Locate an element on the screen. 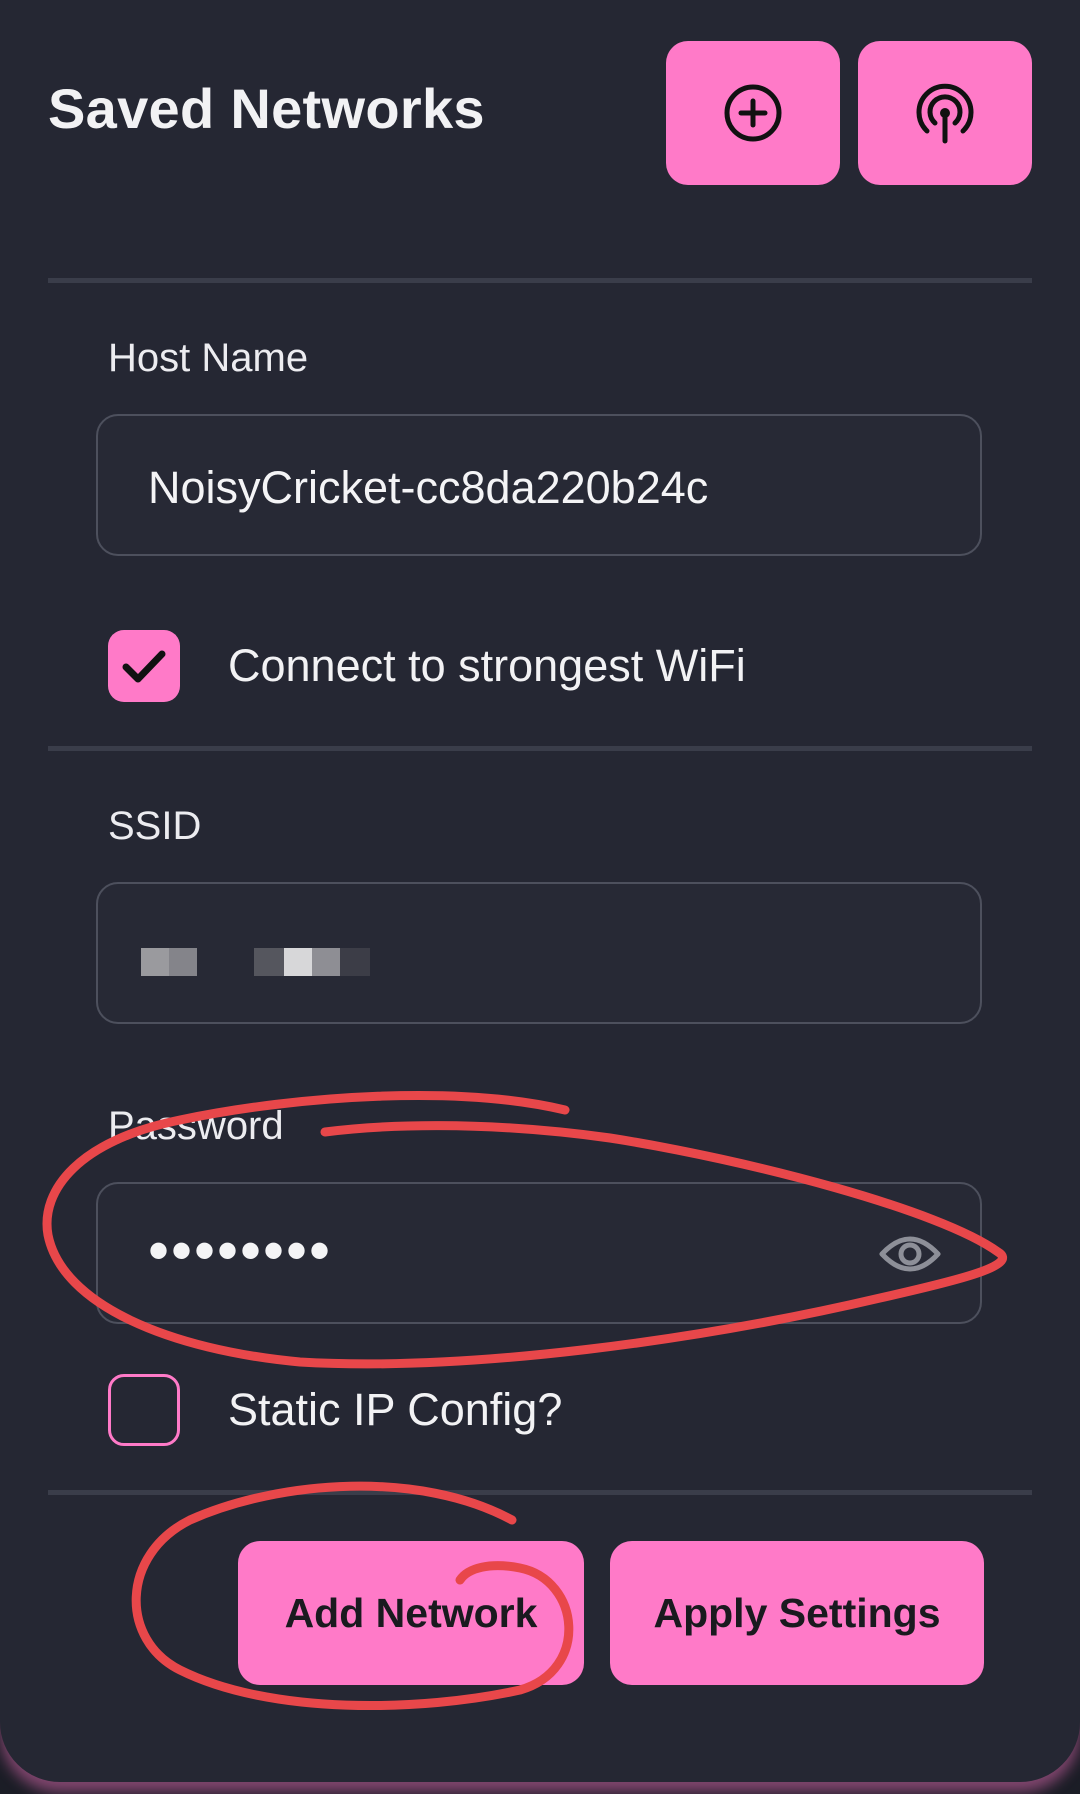  wifi-broadcast-icon is located at coordinates (945, 113).